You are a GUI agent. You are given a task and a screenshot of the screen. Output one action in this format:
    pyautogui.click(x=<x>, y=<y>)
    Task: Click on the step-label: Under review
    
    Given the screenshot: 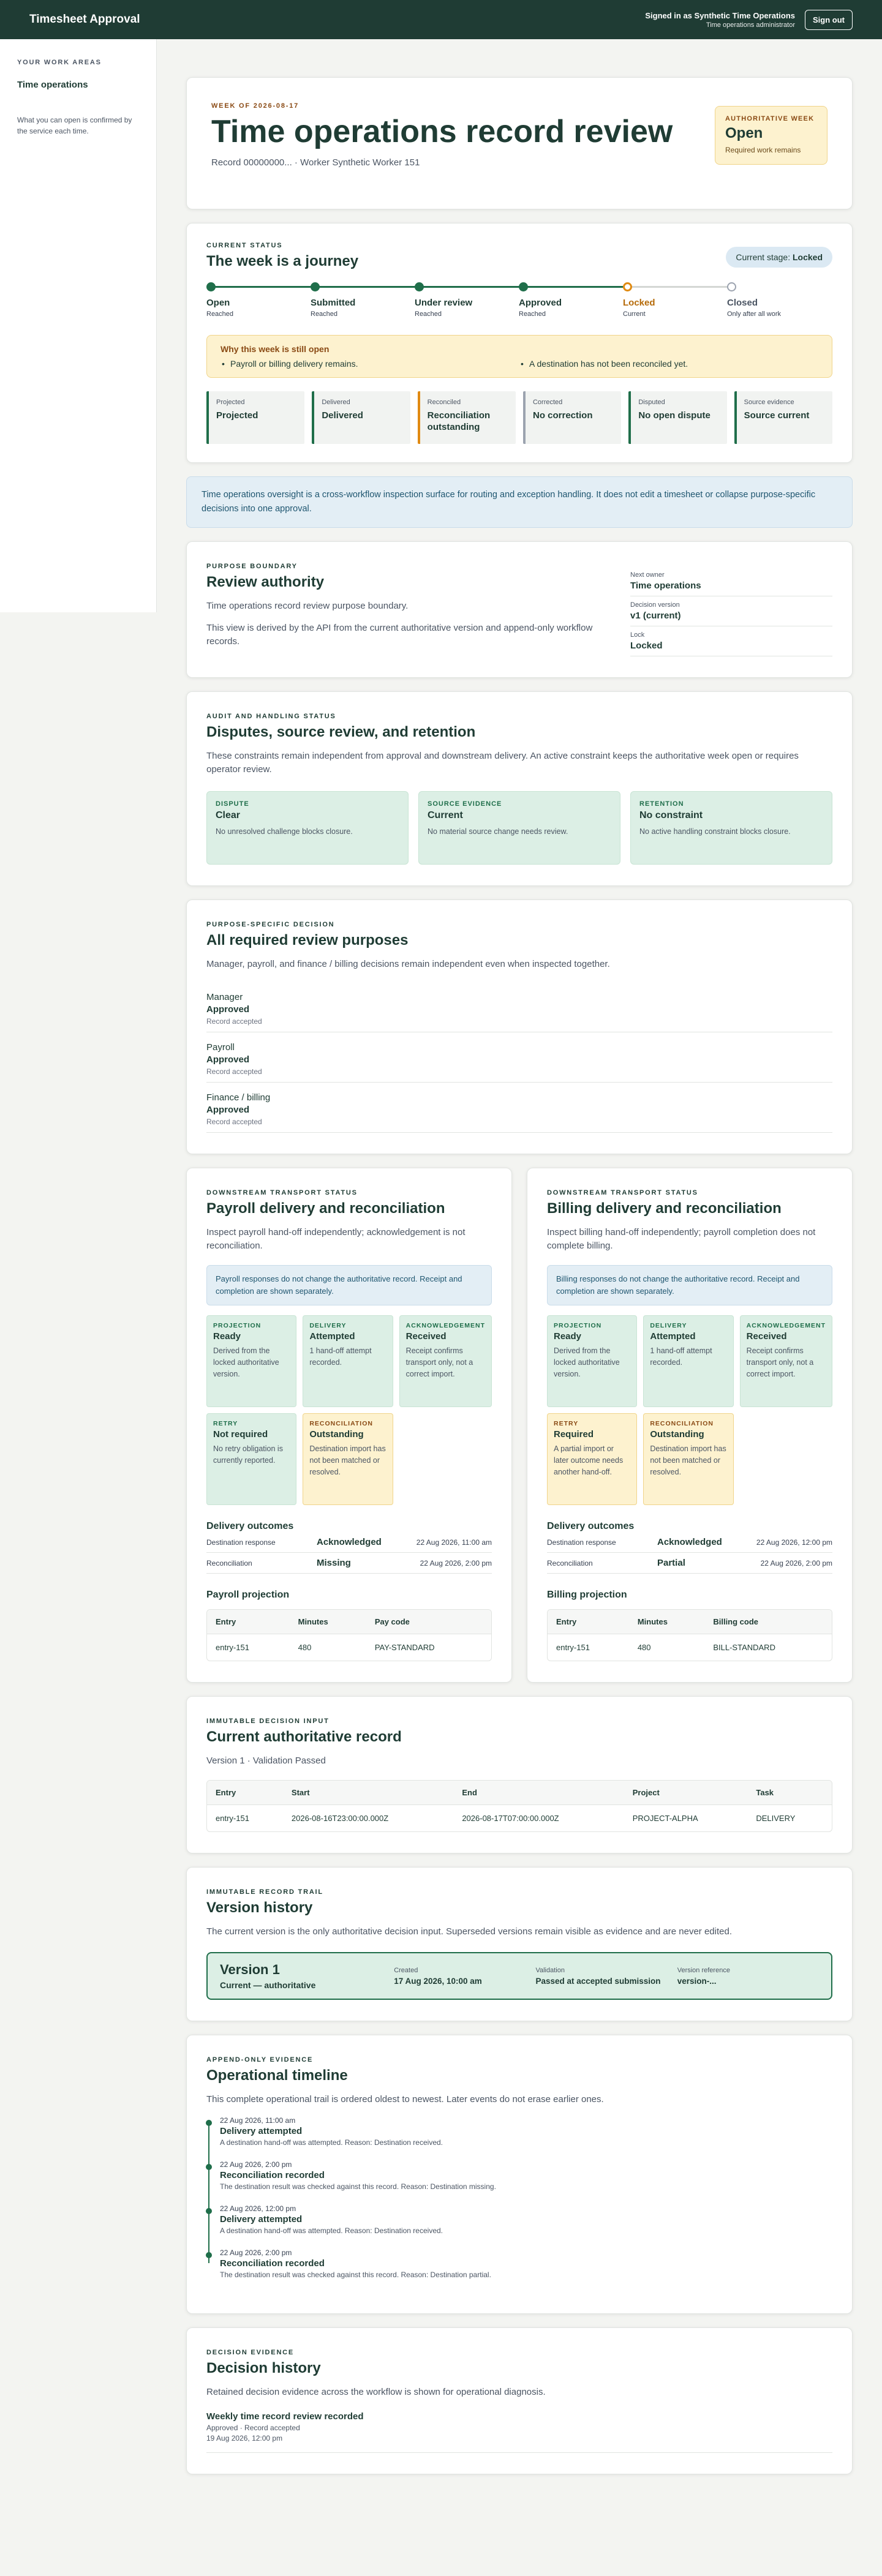 What is the action you would take?
    pyautogui.click(x=444, y=303)
    